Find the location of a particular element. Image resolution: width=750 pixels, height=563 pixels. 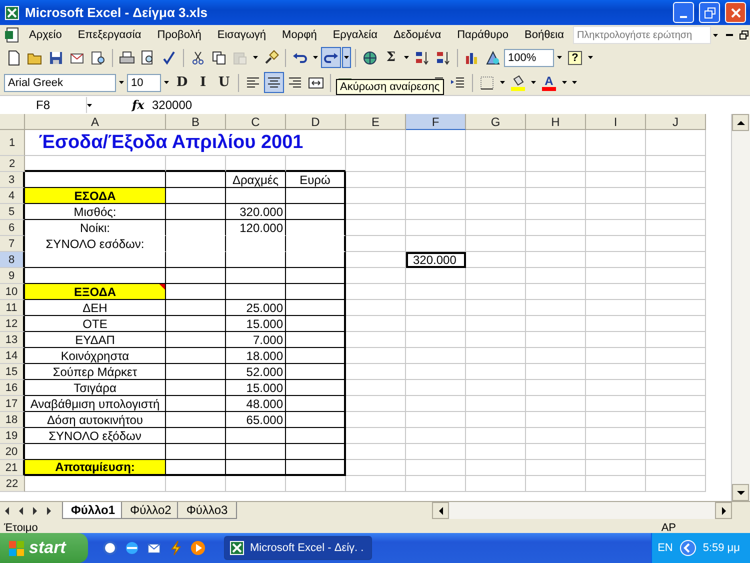

row-header: 2 is located at coordinates (12, 164).